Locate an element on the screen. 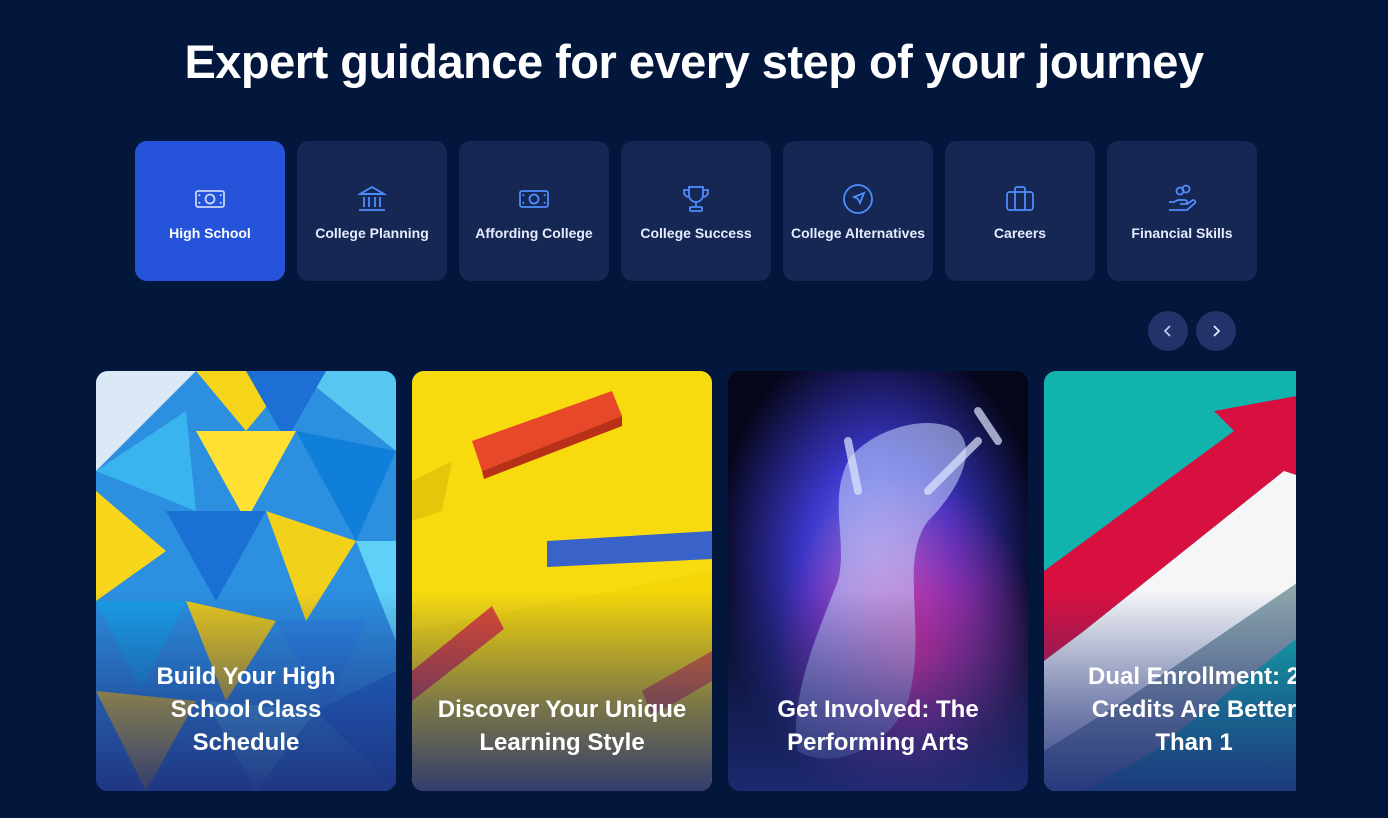 Image resolution: width=1388 pixels, height=818 pixels. university-building-icon is located at coordinates (372, 199).